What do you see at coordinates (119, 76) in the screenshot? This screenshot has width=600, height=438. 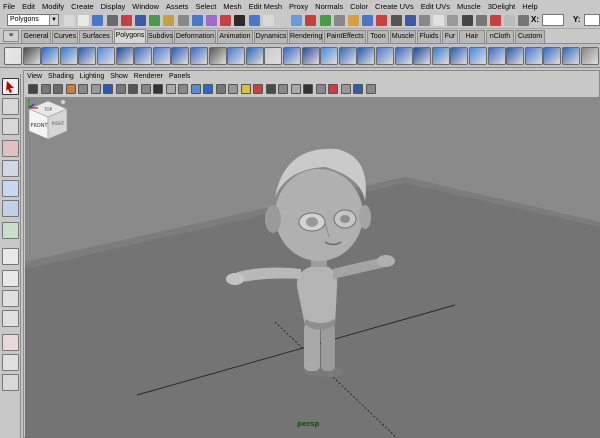 I see `panel-menu-show: Show` at bounding box center [119, 76].